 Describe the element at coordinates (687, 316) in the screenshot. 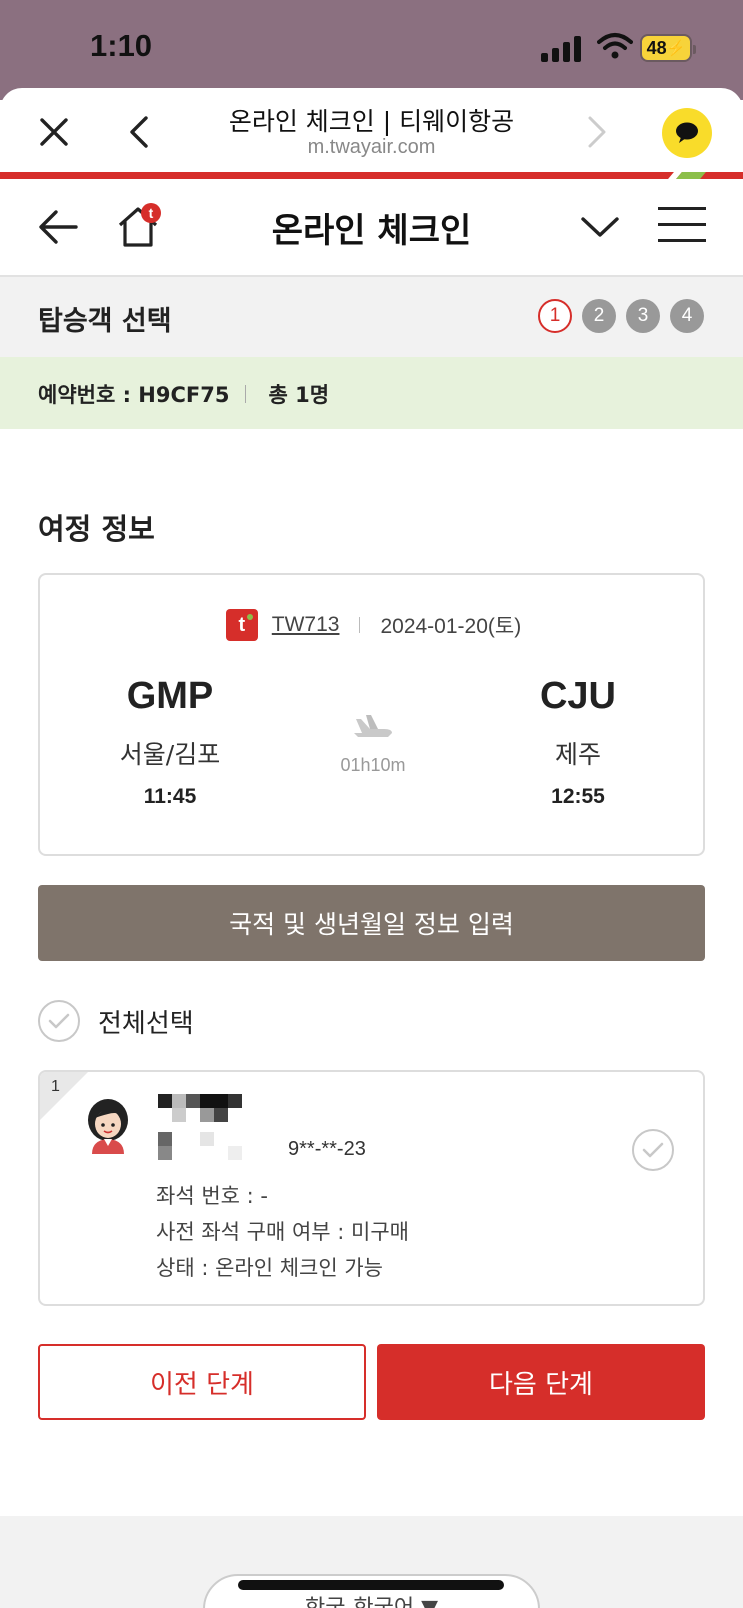

I see `step-4: 4` at that location.